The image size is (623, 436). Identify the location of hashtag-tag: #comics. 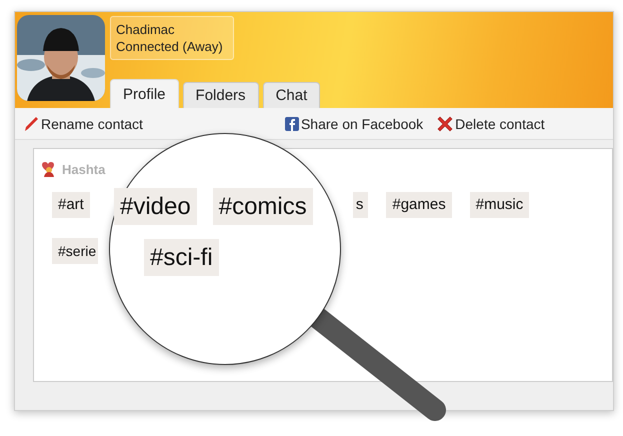
(262, 206).